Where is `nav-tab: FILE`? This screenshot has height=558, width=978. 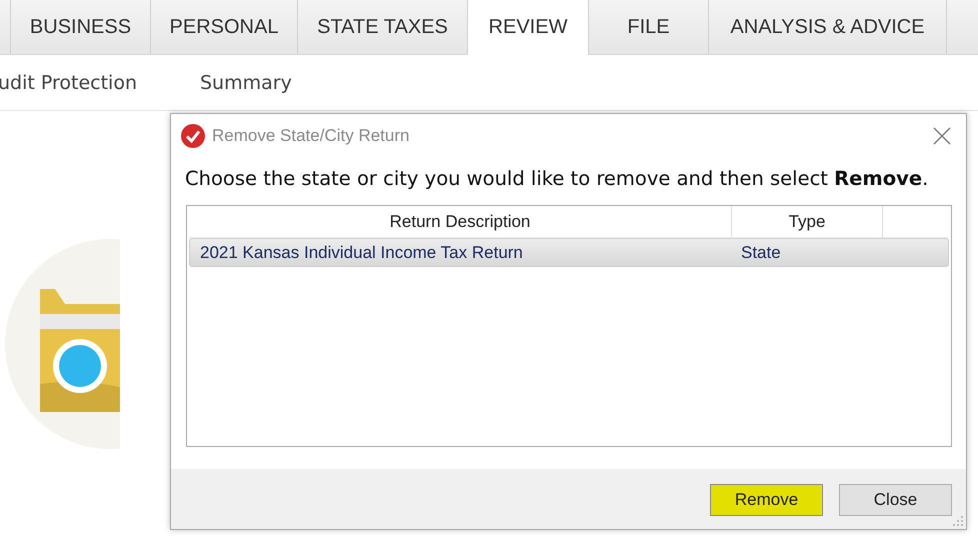
nav-tab: FILE is located at coordinates (649, 27).